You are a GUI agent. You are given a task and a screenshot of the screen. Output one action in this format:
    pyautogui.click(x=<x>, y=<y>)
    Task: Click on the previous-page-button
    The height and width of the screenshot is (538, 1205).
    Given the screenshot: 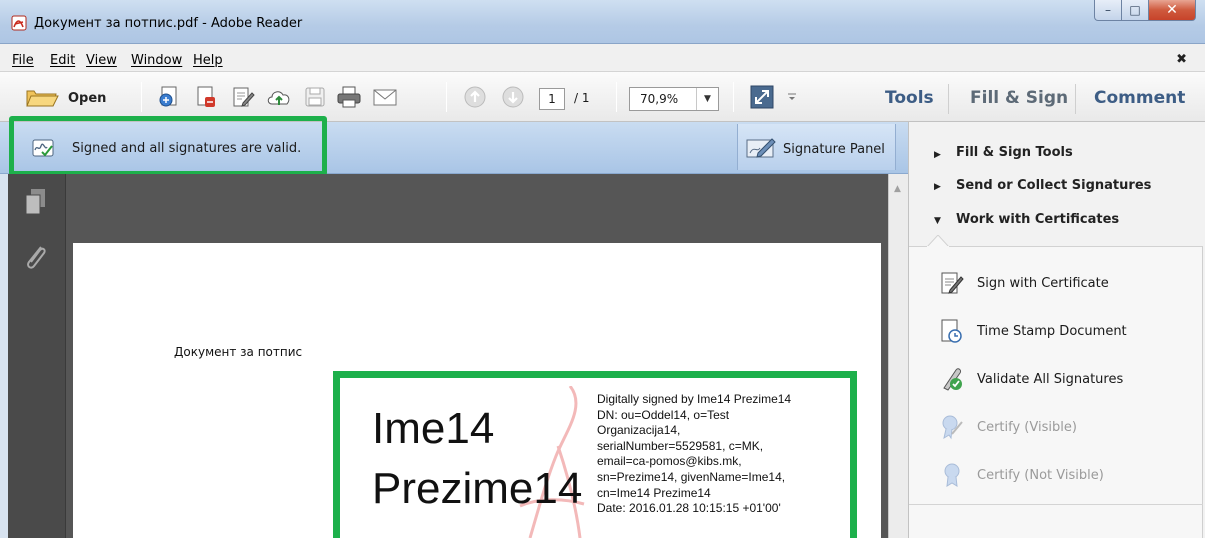 What is the action you would take?
    pyautogui.click(x=475, y=97)
    